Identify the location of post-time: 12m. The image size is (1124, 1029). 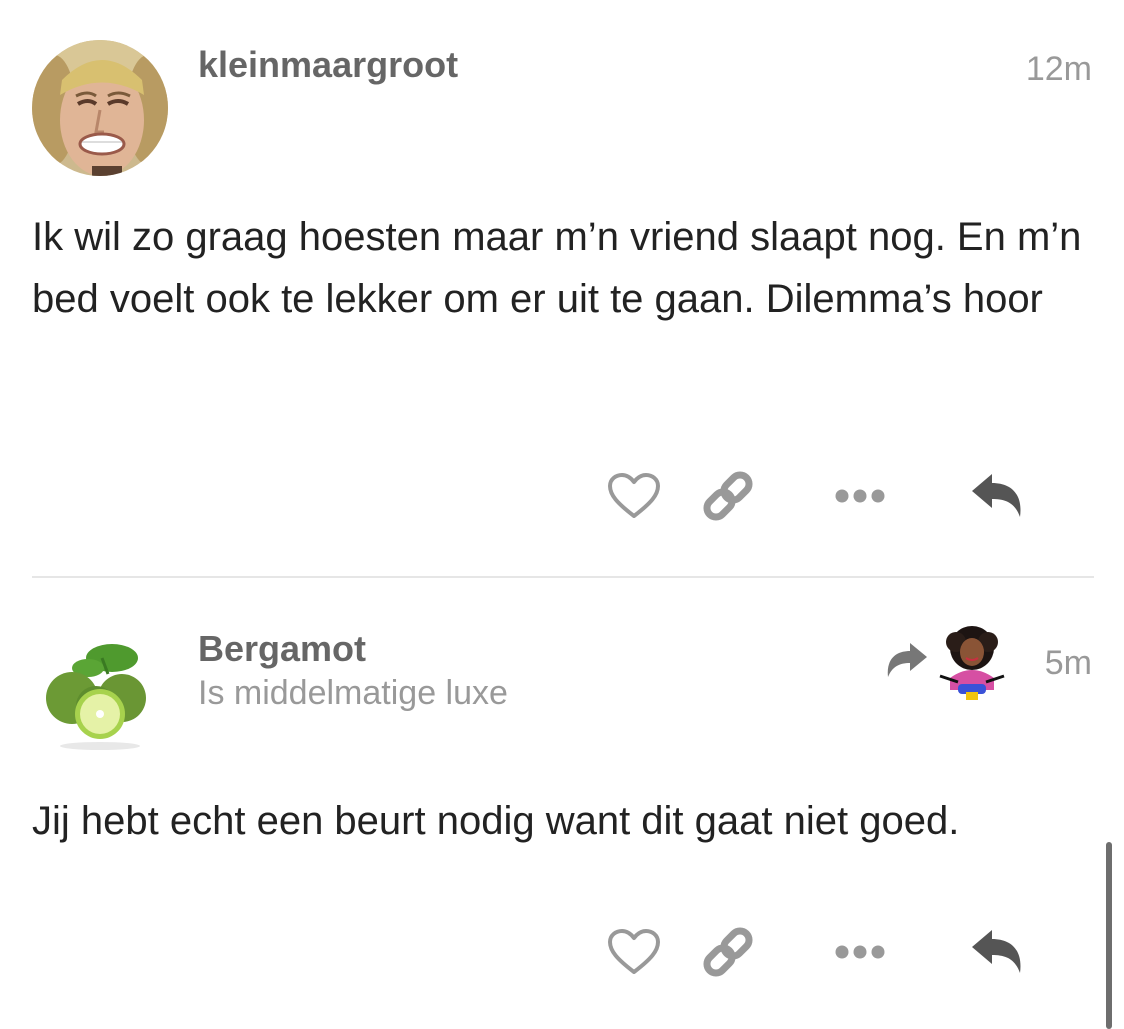
(1058, 69).